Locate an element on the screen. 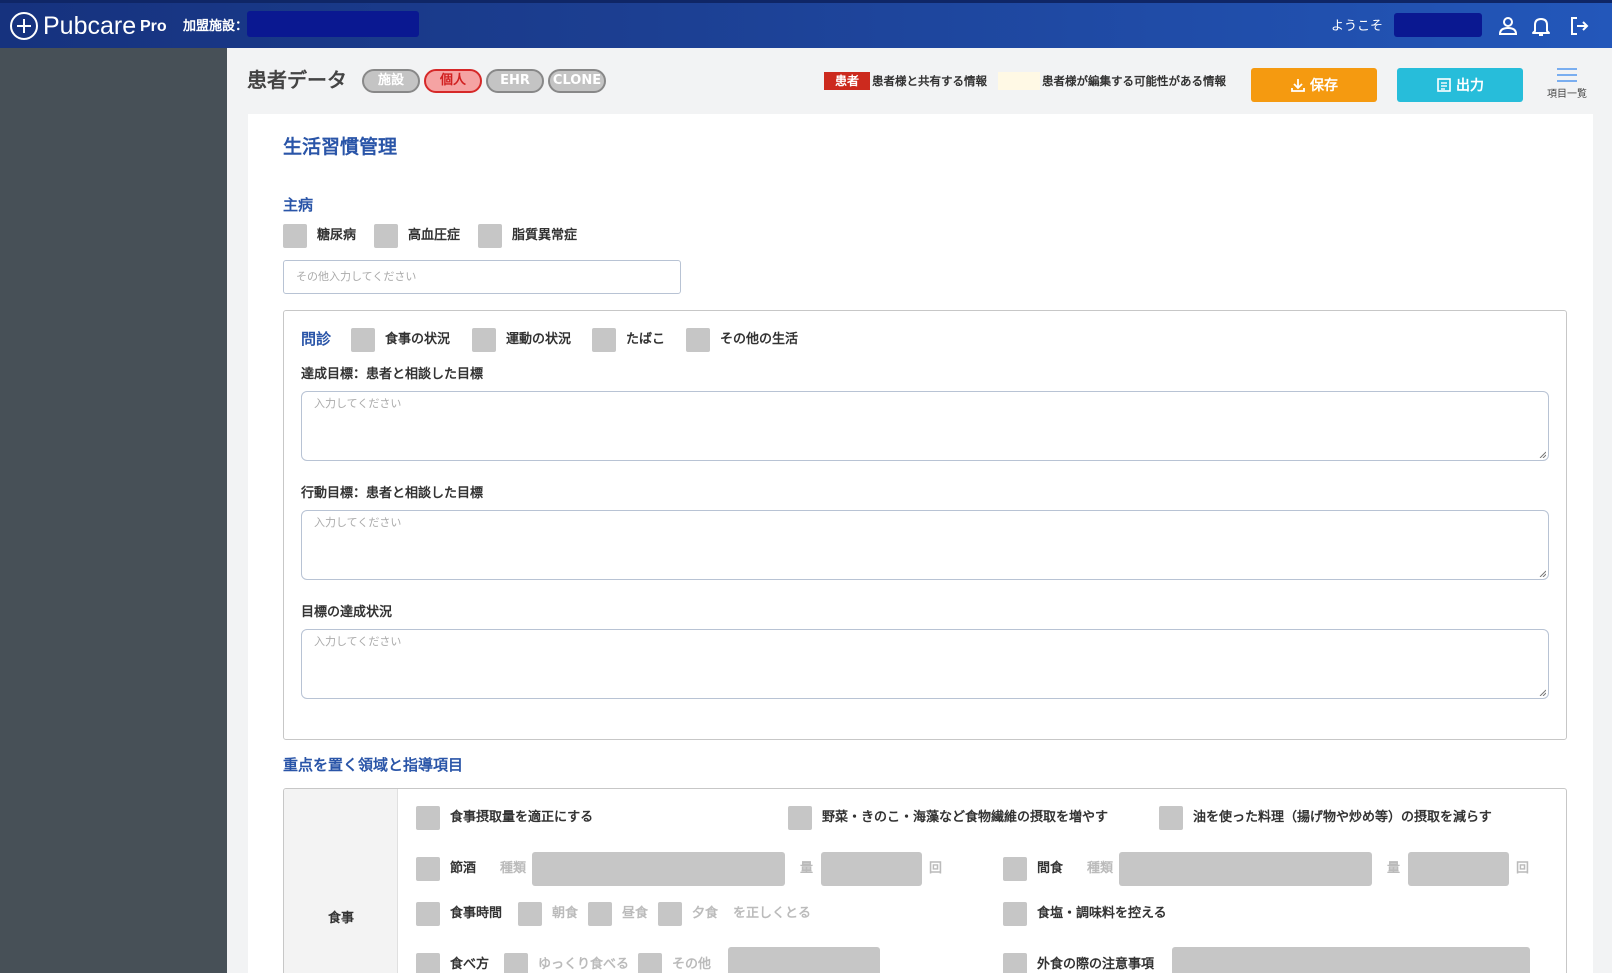  drink-amount-input is located at coordinates (871, 869).